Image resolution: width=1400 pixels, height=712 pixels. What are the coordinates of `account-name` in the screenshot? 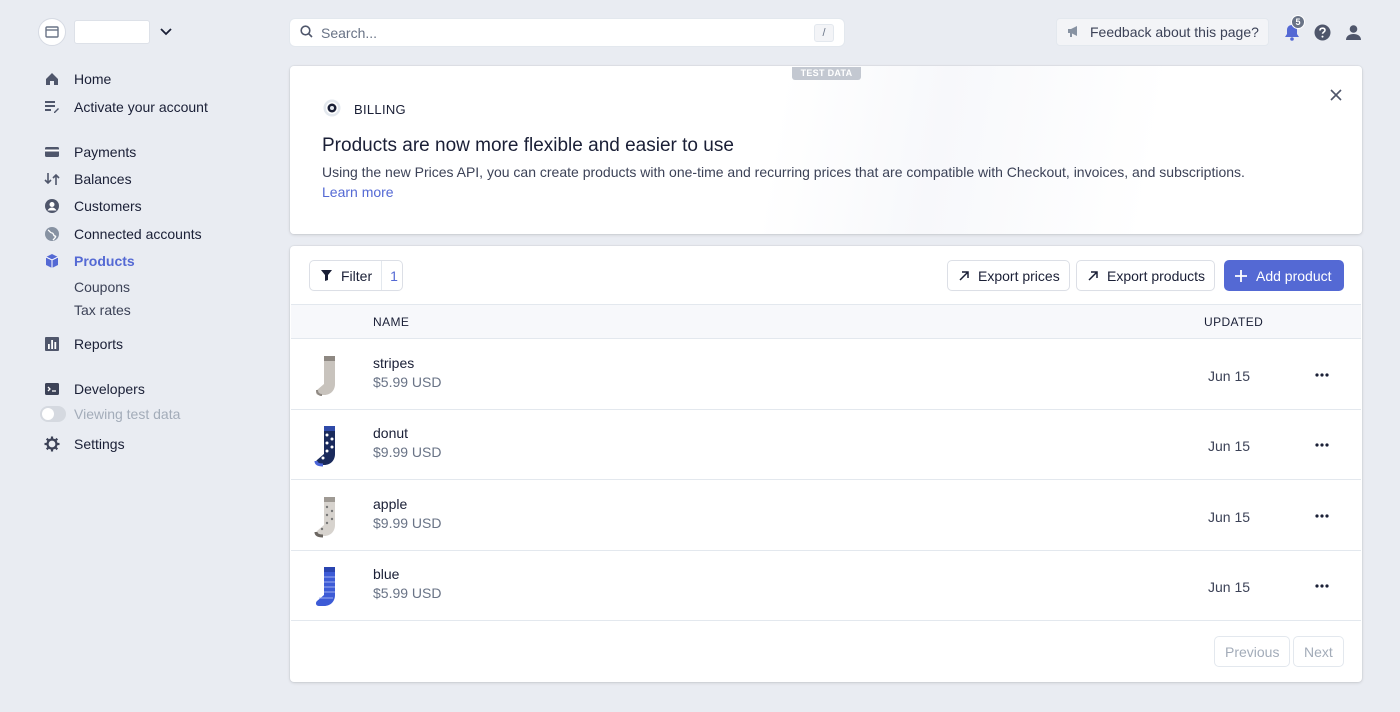 It's located at (112, 32).